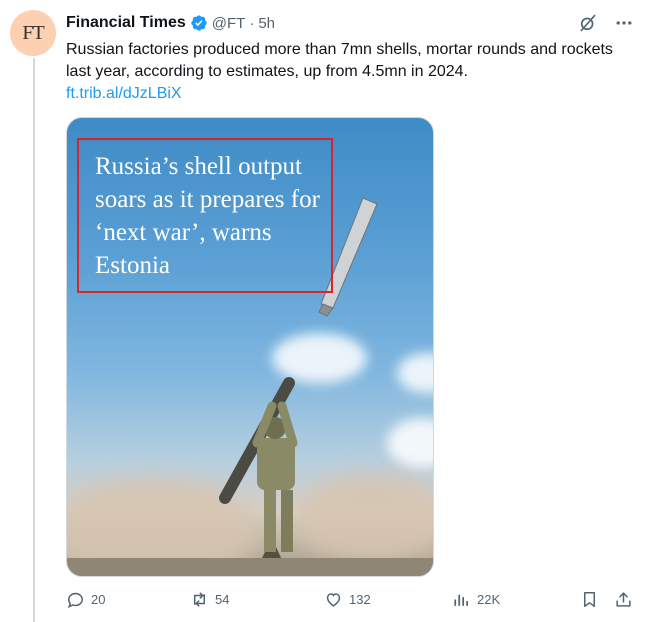  I want to click on avatar: FT, so click(33, 33).